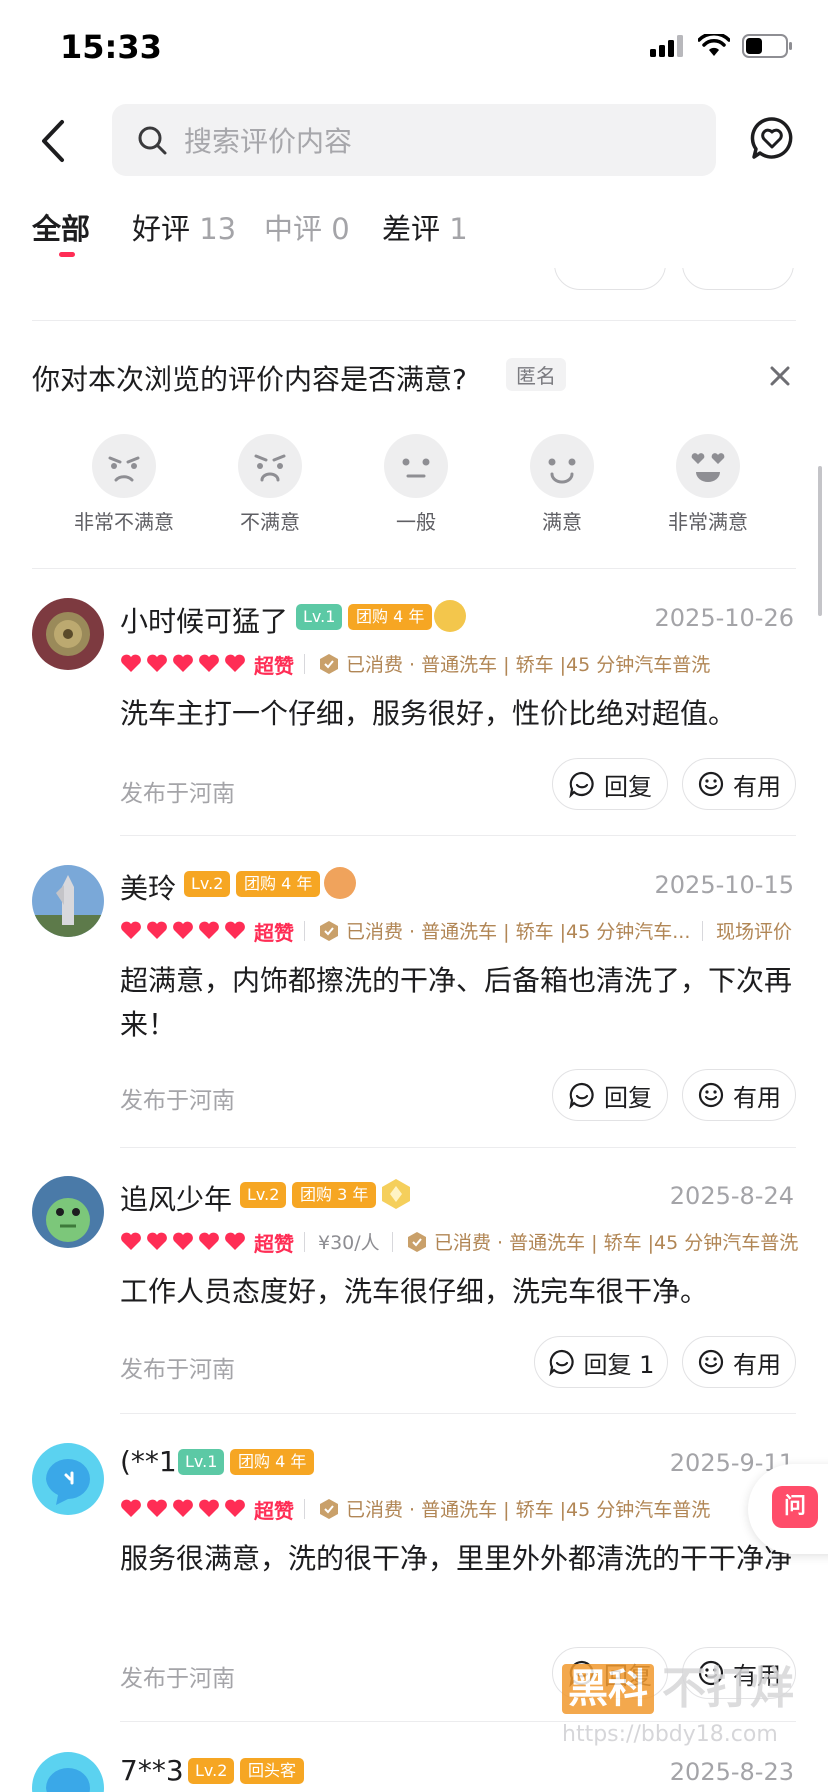 This screenshot has width=828, height=1792. I want to click on satisfied-face-icon, so click(562, 466).